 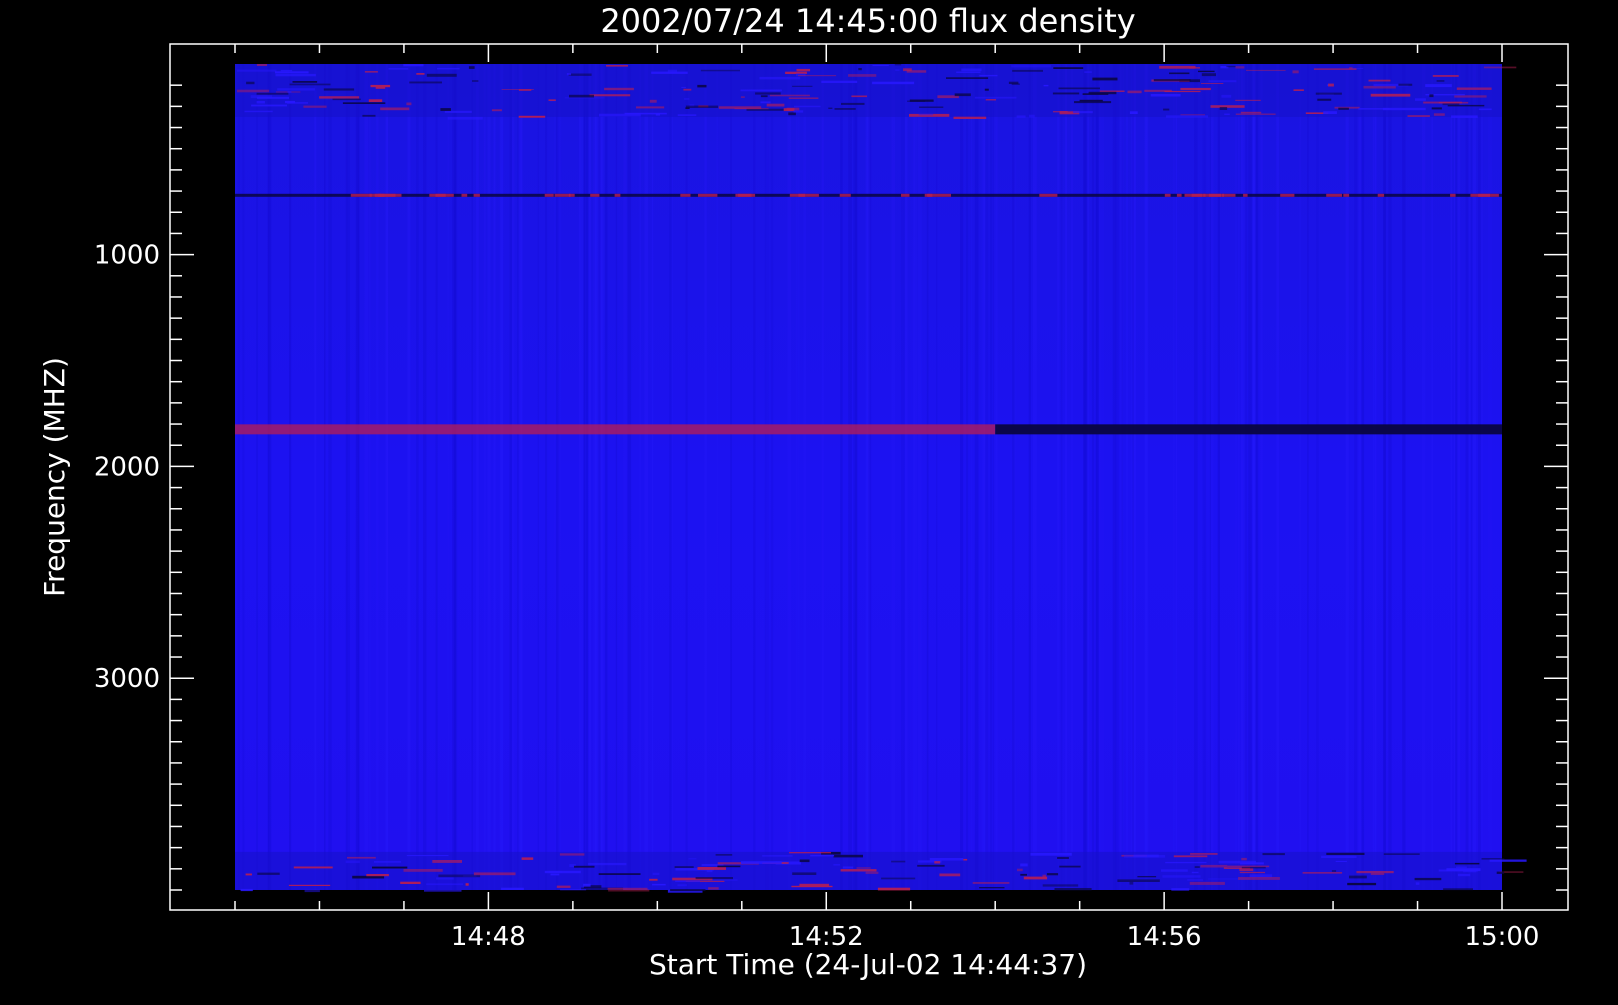 What do you see at coordinates (54, 477) in the screenshot?
I see `y-axis-label: Frequency (MHZ)` at bounding box center [54, 477].